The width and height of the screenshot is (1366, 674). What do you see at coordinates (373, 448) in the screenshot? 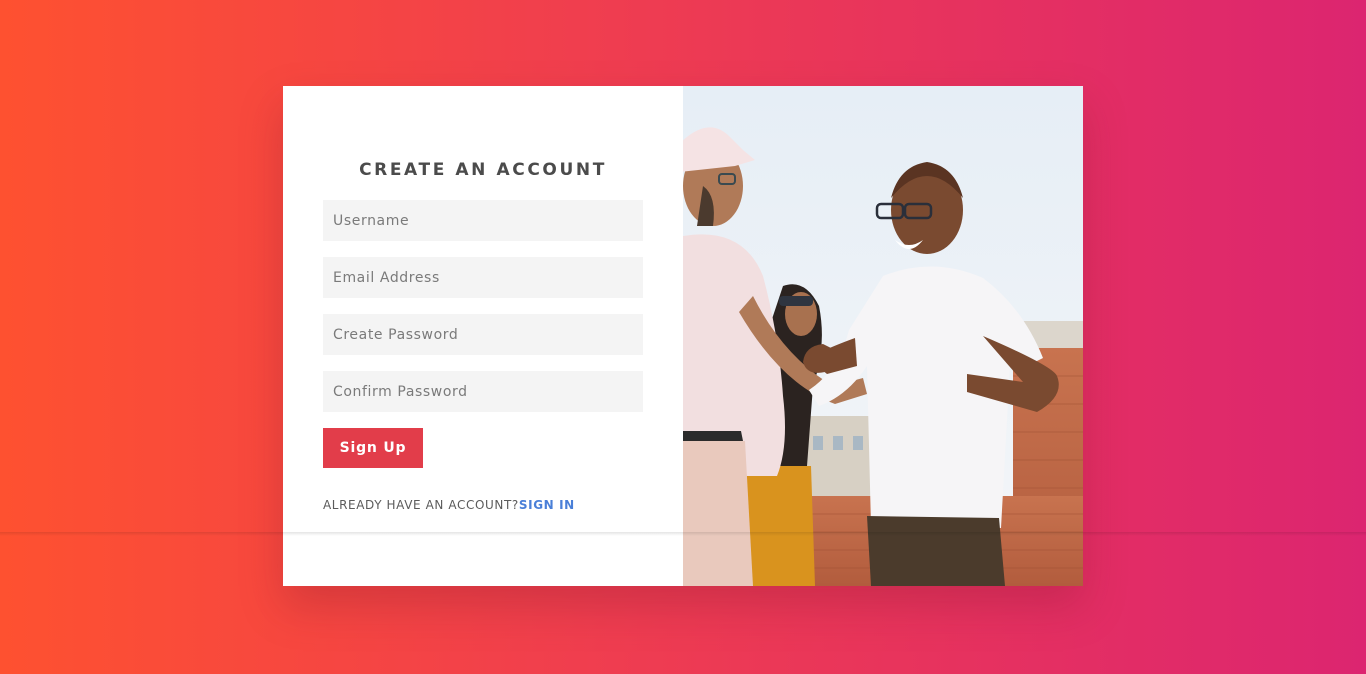
I see `sign-up-button: Sign Up` at bounding box center [373, 448].